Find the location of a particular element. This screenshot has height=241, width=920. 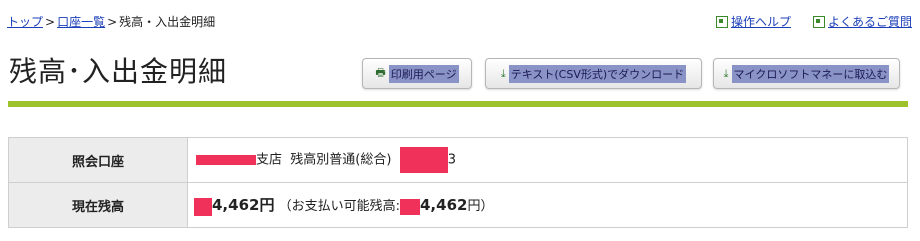

account-type: 残高別普通(総合) is located at coordinates (341, 160).